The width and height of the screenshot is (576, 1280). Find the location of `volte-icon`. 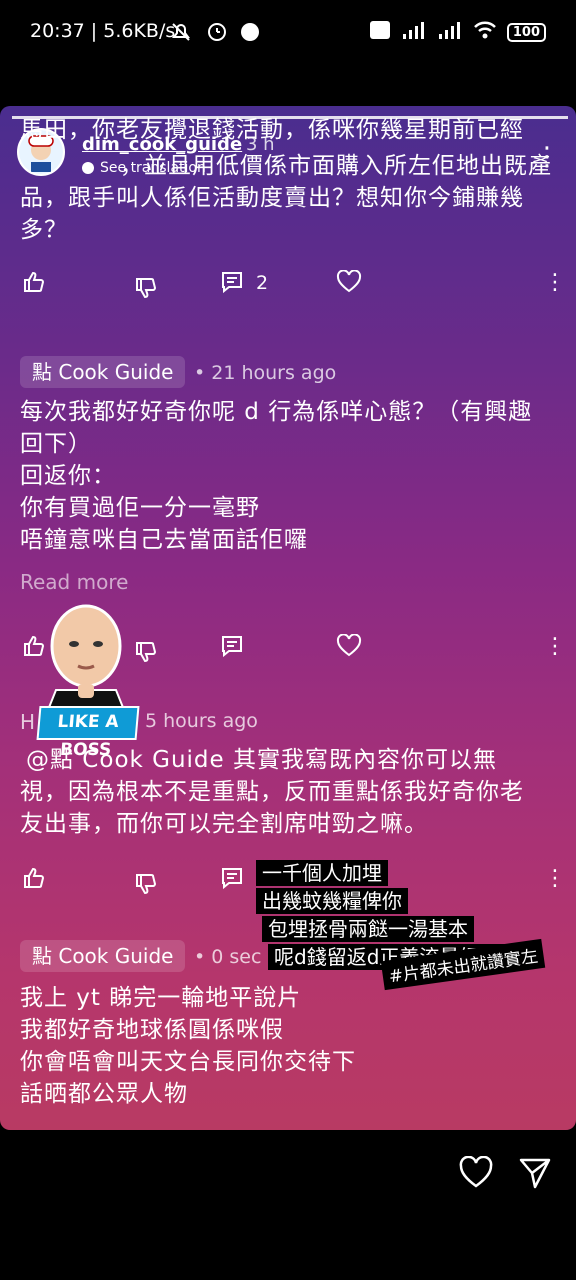

volte-icon is located at coordinates (380, 32).